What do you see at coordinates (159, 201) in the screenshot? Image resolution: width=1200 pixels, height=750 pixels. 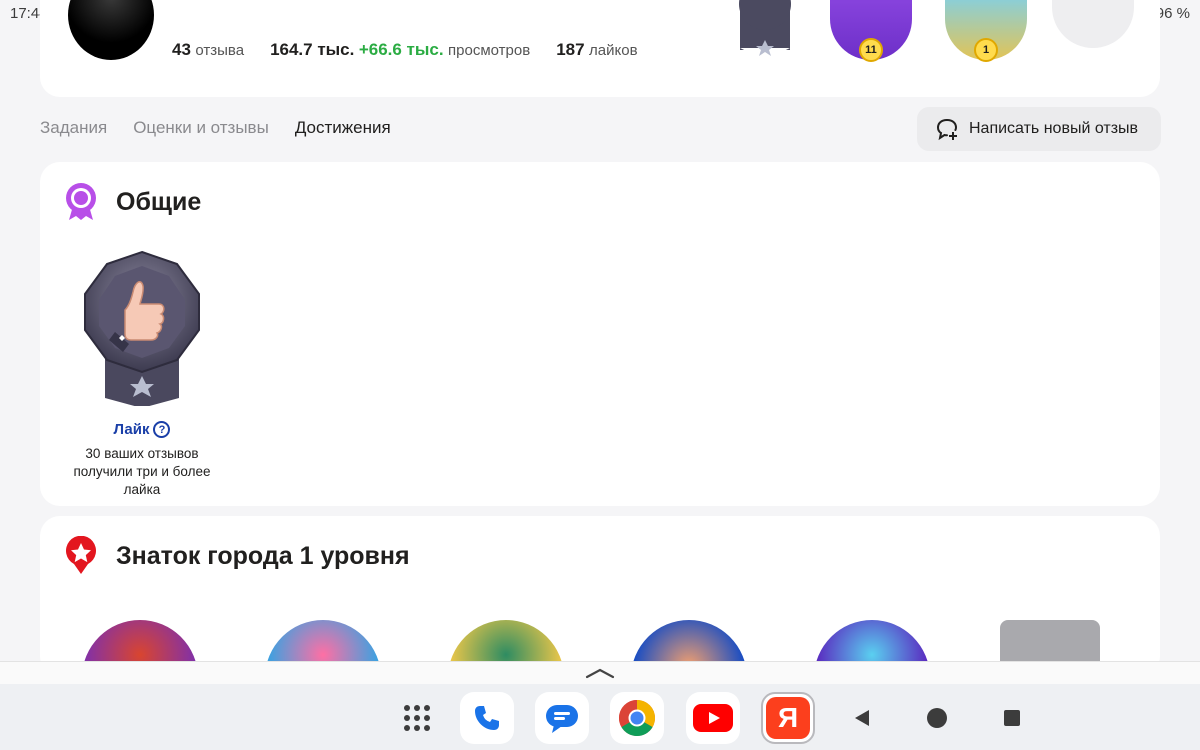 I see `section-title: Общие` at bounding box center [159, 201].